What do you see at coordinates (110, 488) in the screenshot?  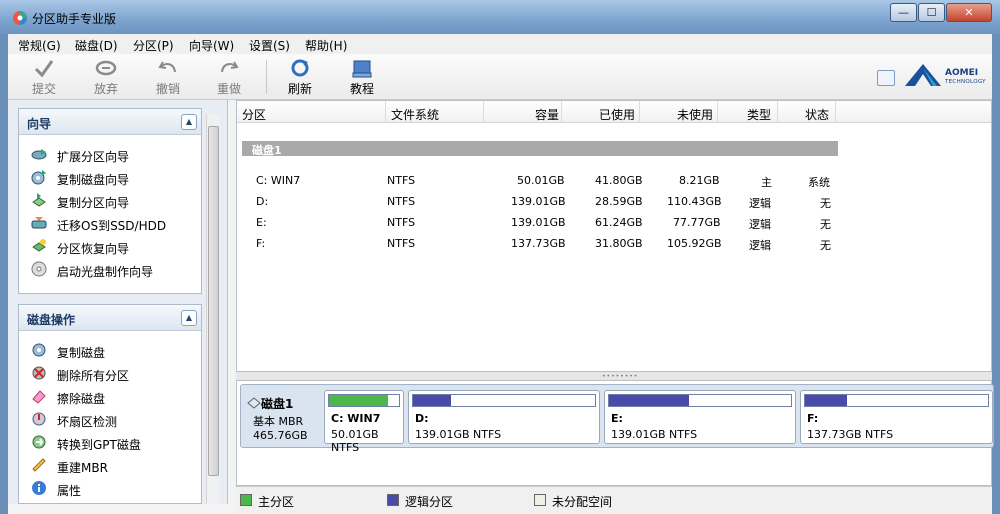 I see `op-properties: 属性` at bounding box center [110, 488].